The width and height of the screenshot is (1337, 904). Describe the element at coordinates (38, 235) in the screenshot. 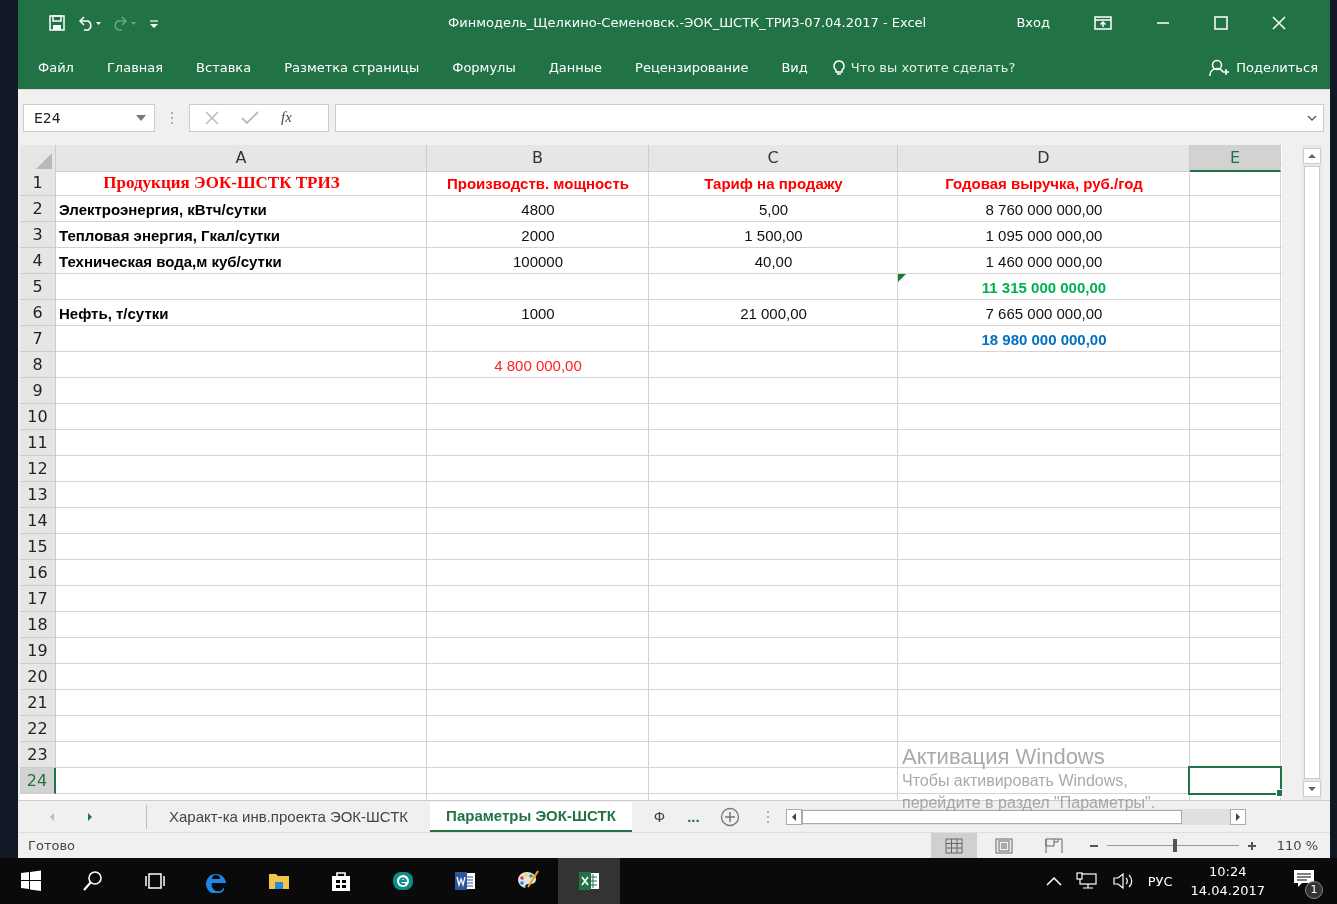

I see `row-header: 3` at that location.